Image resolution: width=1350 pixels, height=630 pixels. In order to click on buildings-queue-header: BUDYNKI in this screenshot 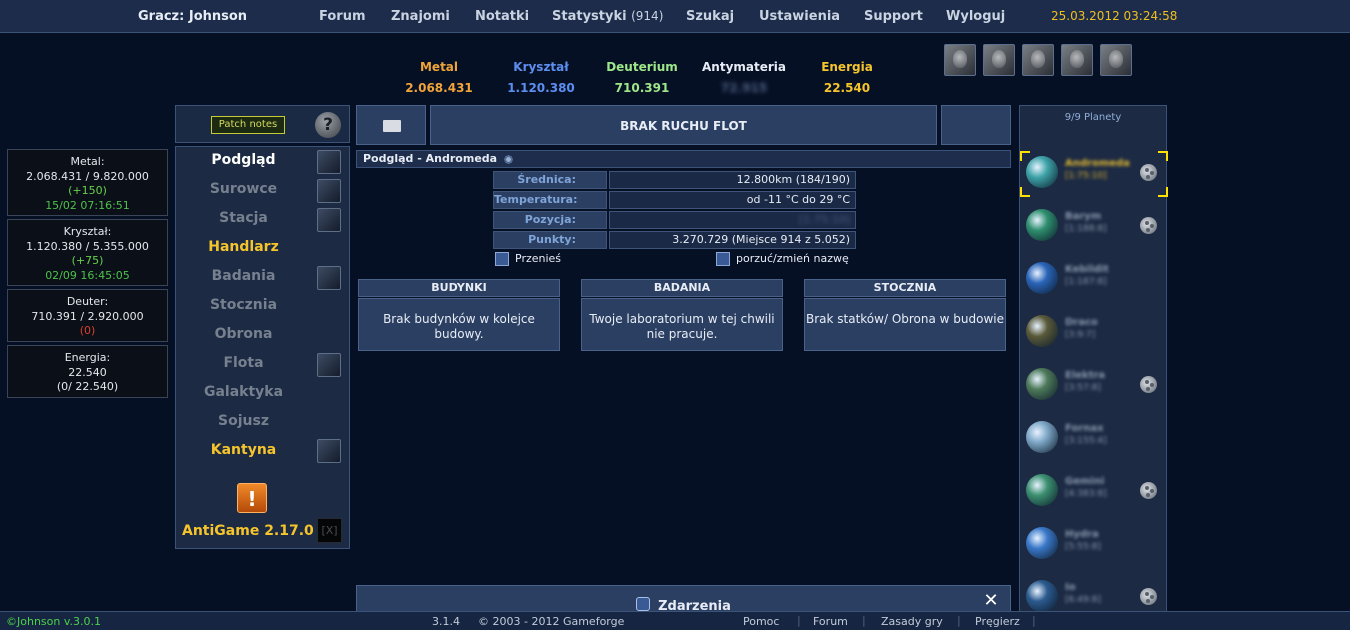, I will do `click(459, 288)`.